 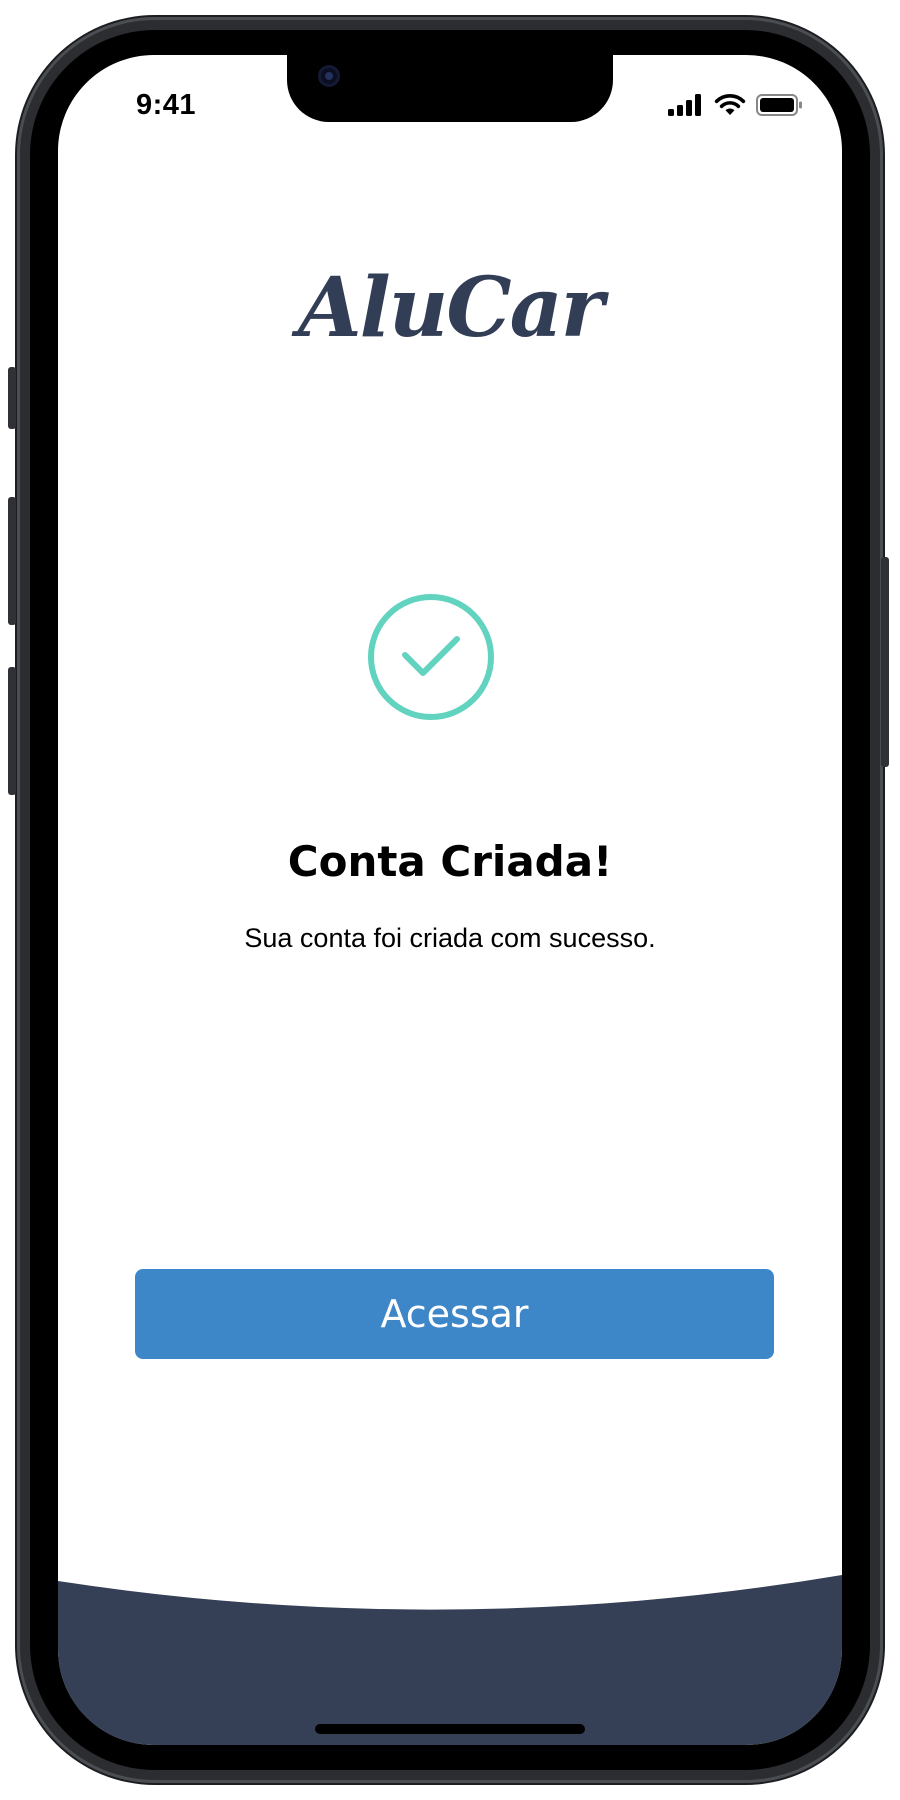 What do you see at coordinates (684, 105) in the screenshot?
I see `cellular-signal-icon` at bounding box center [684, 105].